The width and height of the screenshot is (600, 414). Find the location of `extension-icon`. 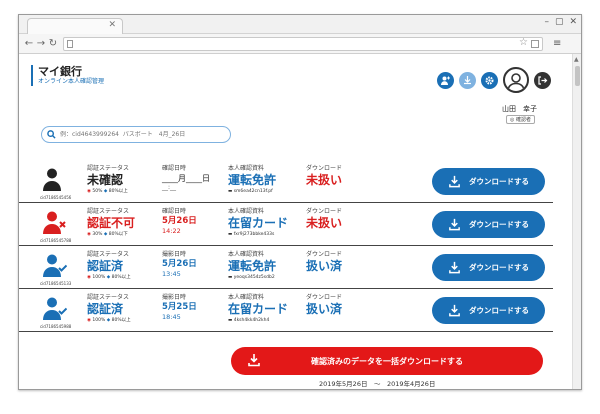

extension-icon is located at coordinates (535, 43).